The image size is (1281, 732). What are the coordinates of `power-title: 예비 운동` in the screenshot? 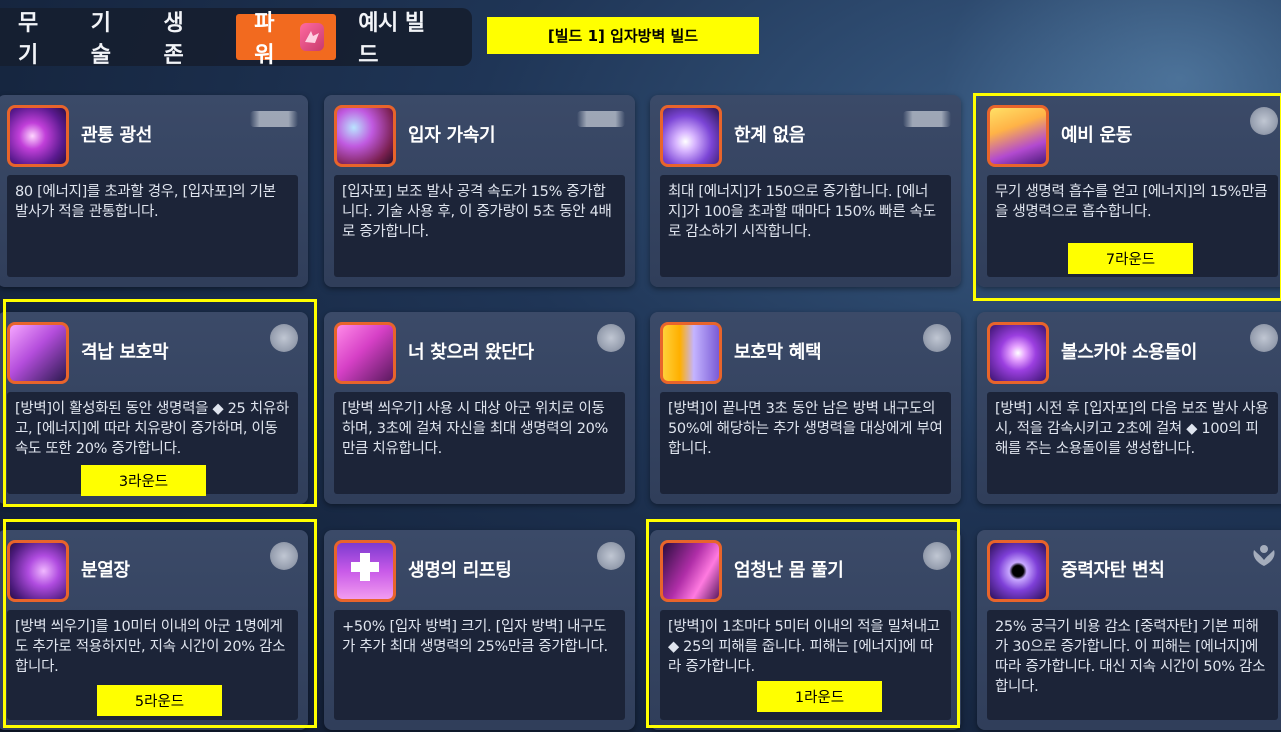 It's located at (1097, 135).